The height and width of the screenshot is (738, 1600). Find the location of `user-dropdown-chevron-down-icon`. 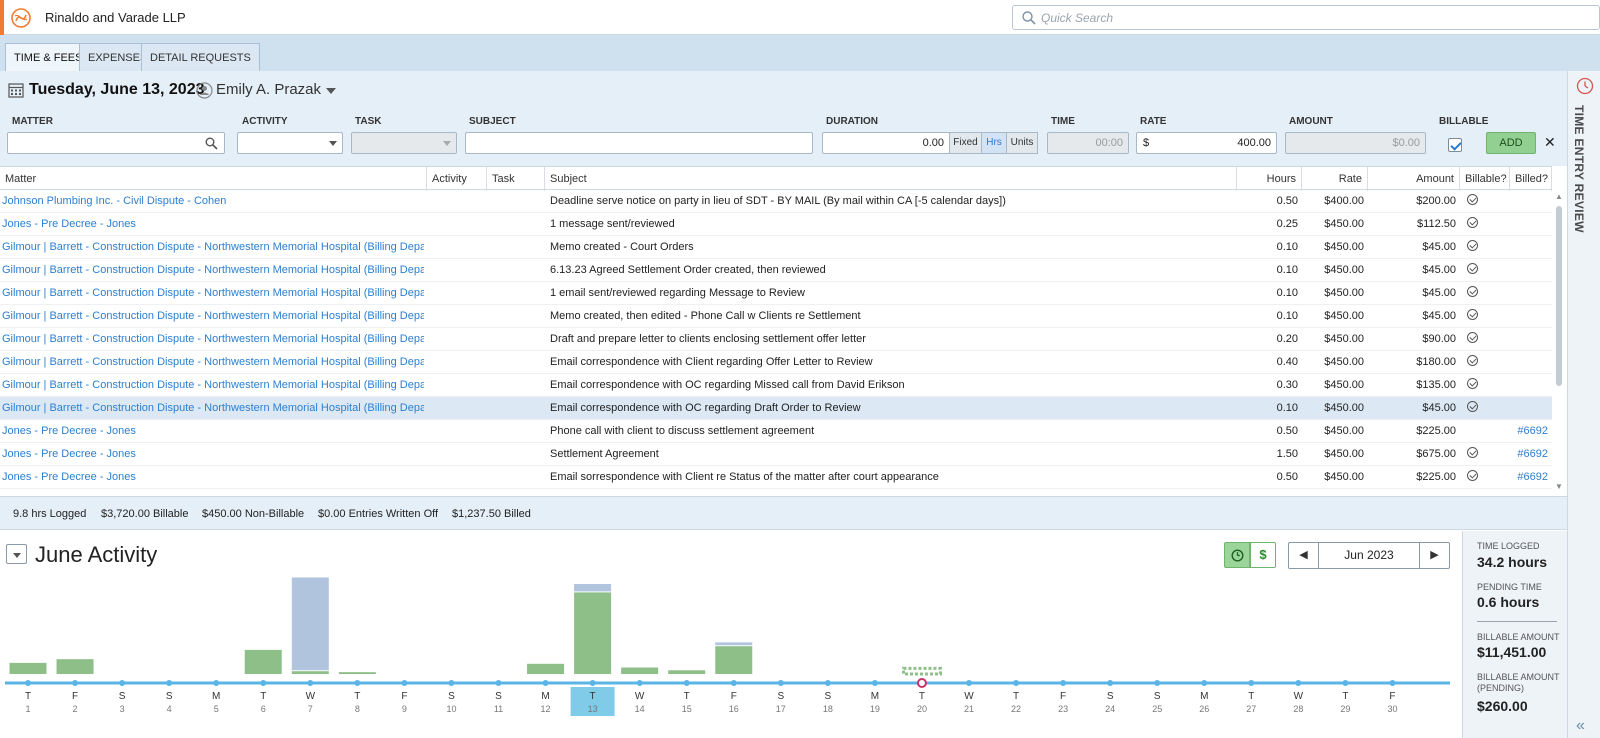

user-dropdown-chevron-down-icon is located at coordinates (331, 91).